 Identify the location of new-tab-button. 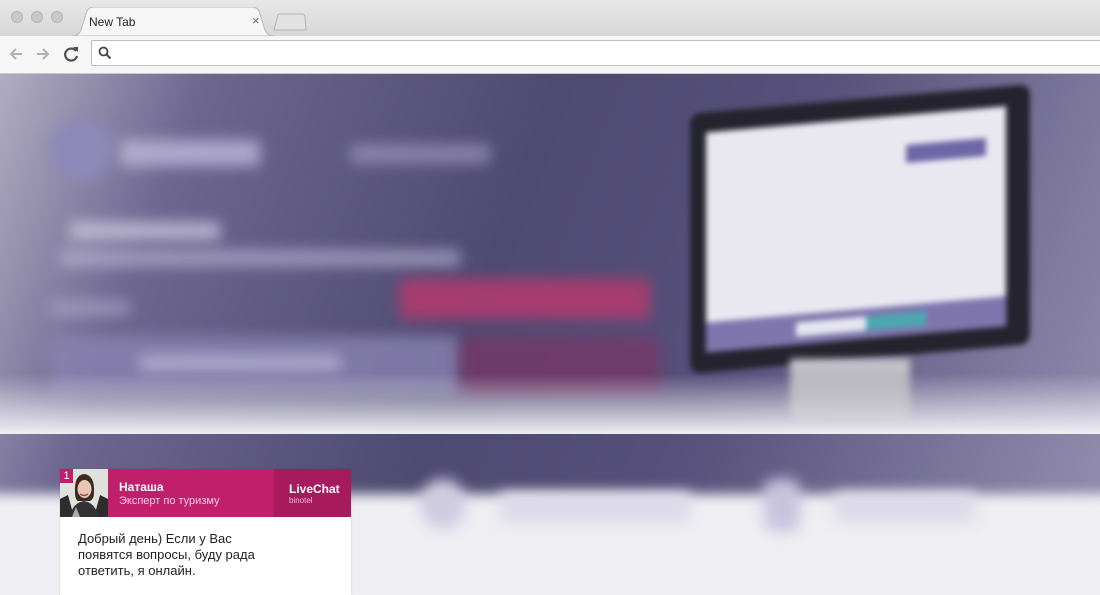
(290, 24).